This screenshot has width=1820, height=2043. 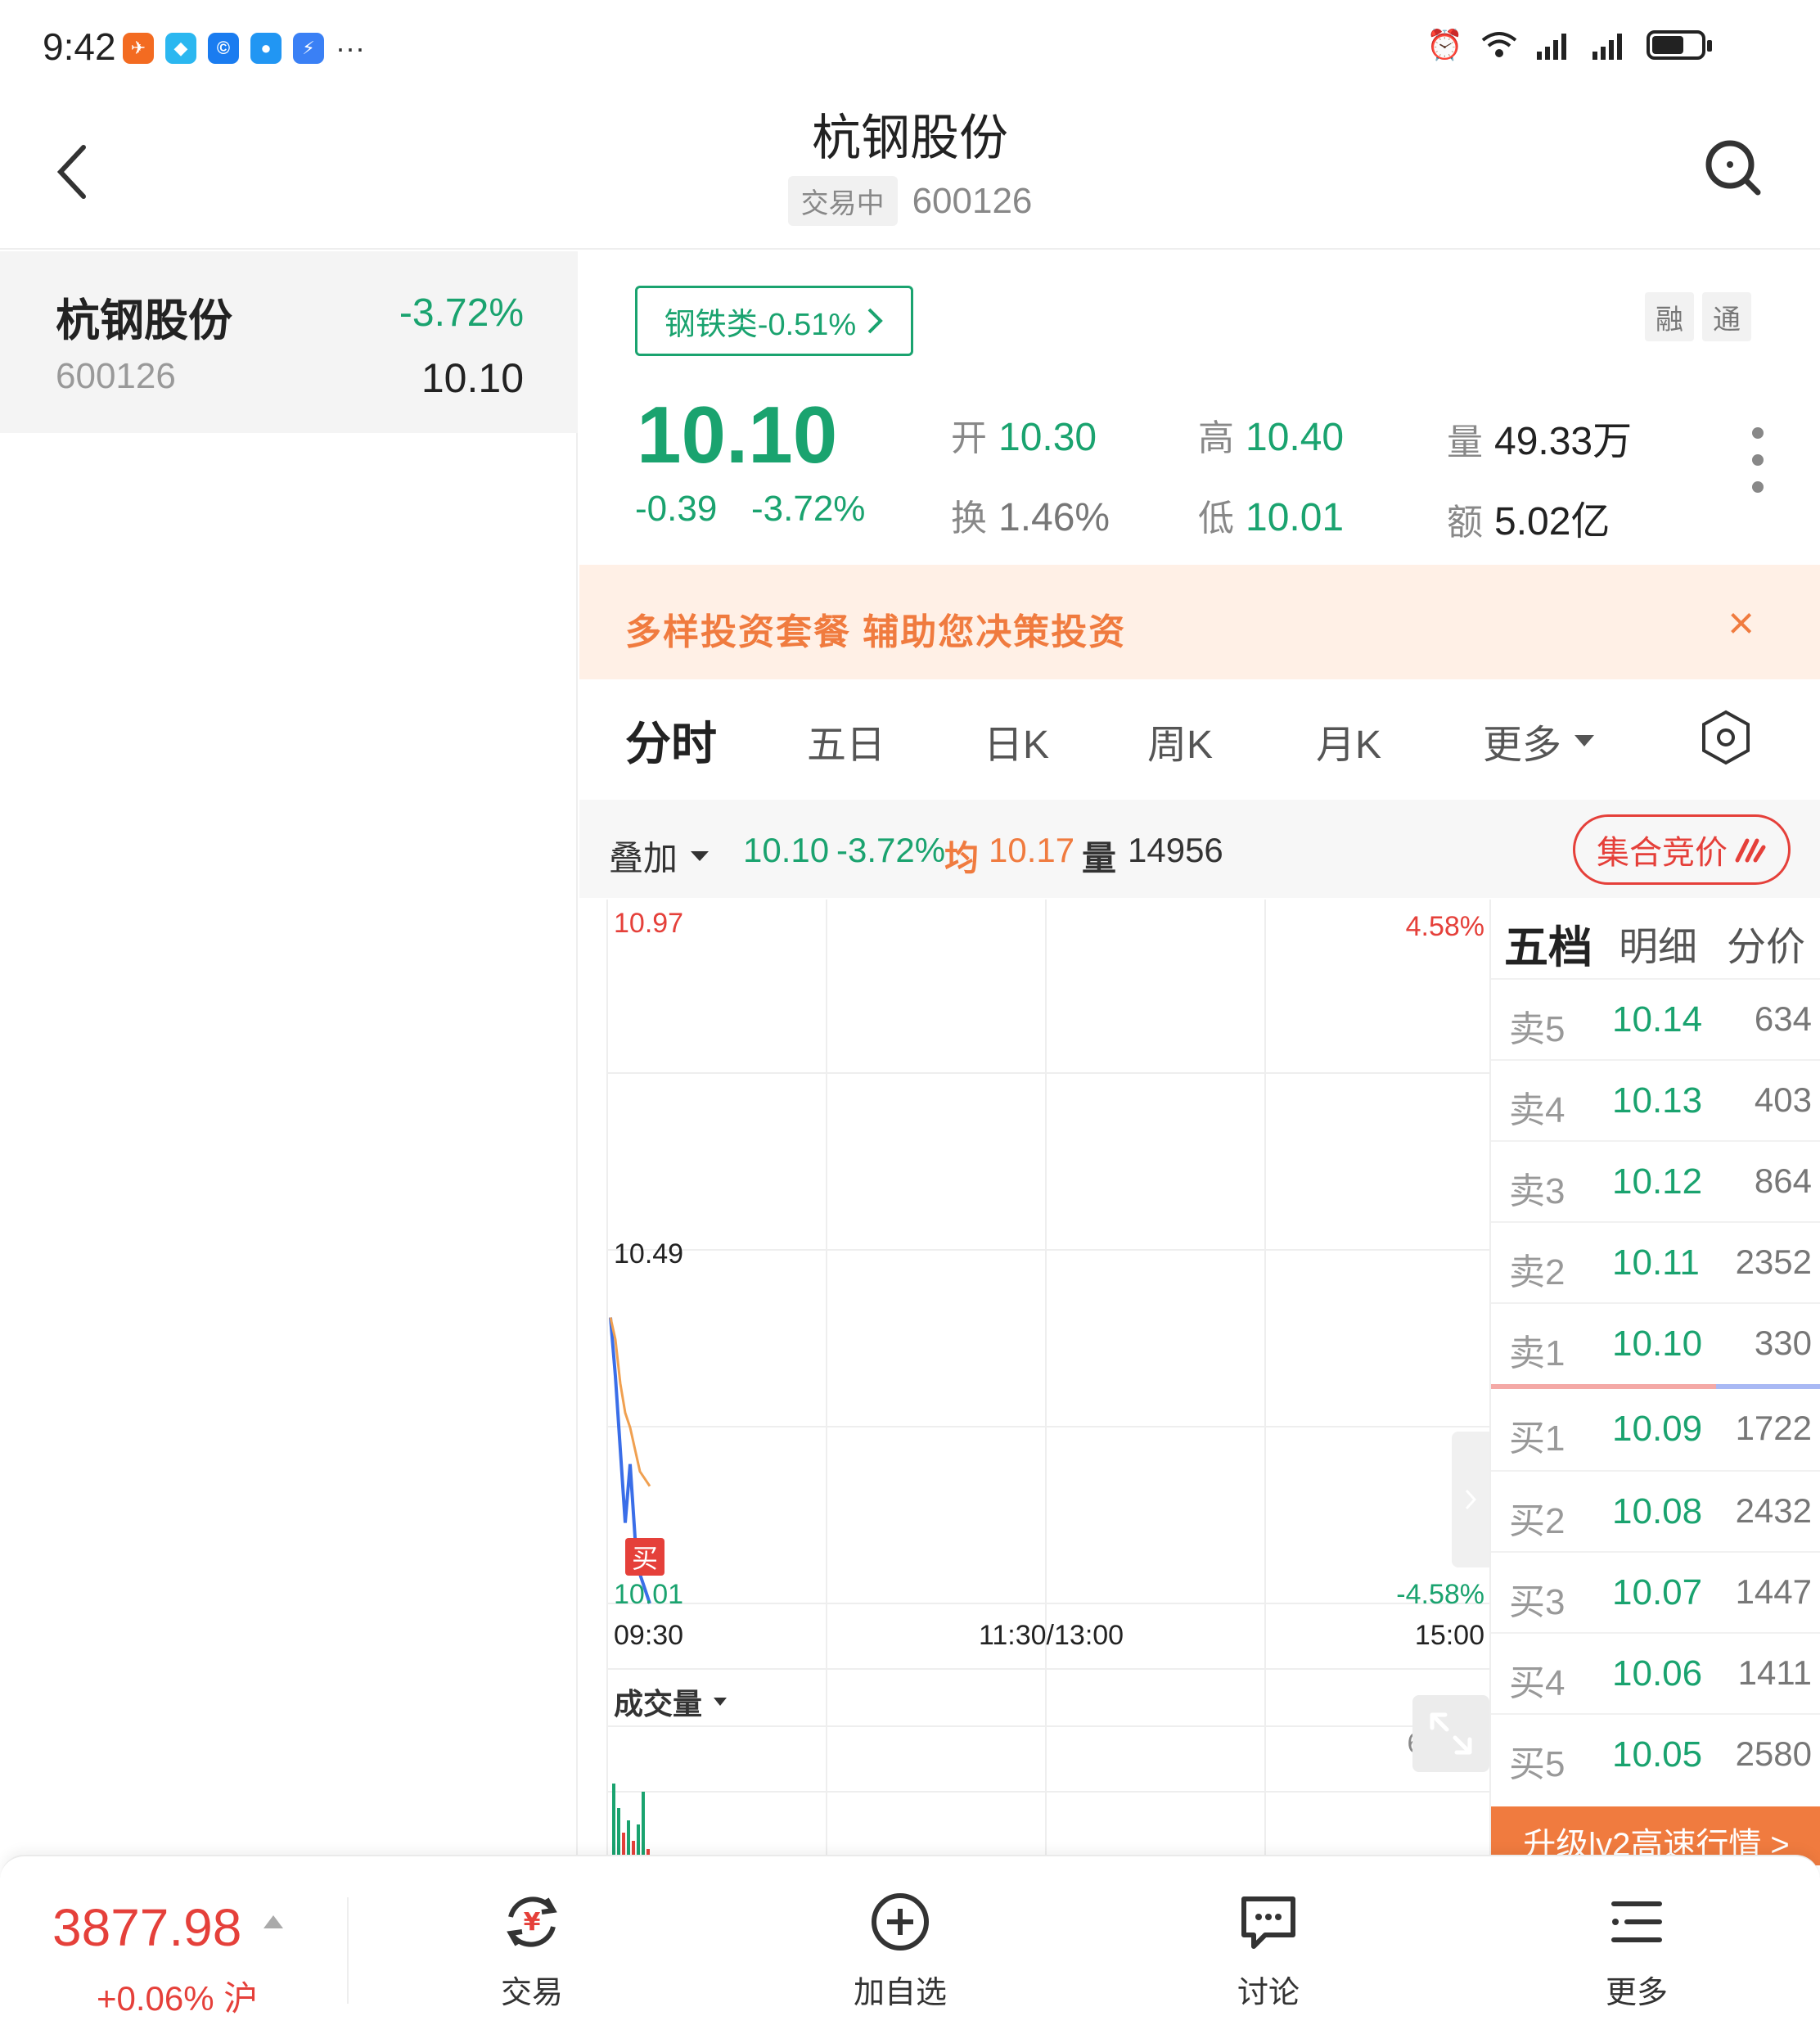 I want to click on divider, so click(x=348, y=1950).